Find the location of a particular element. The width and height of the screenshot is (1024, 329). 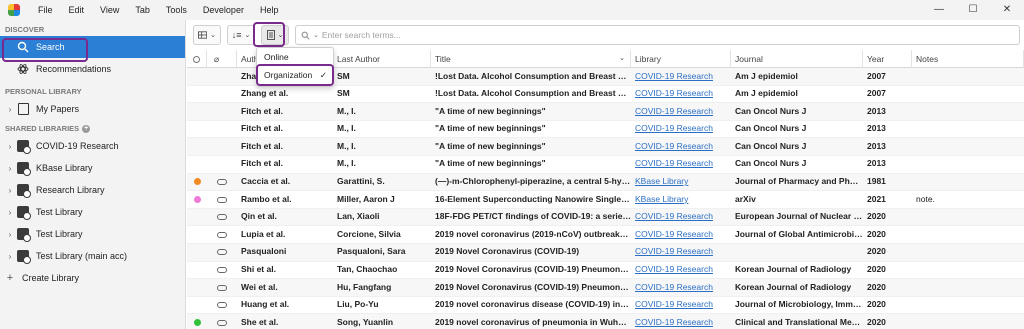

status-column-header is located at coordinates (197, 59).